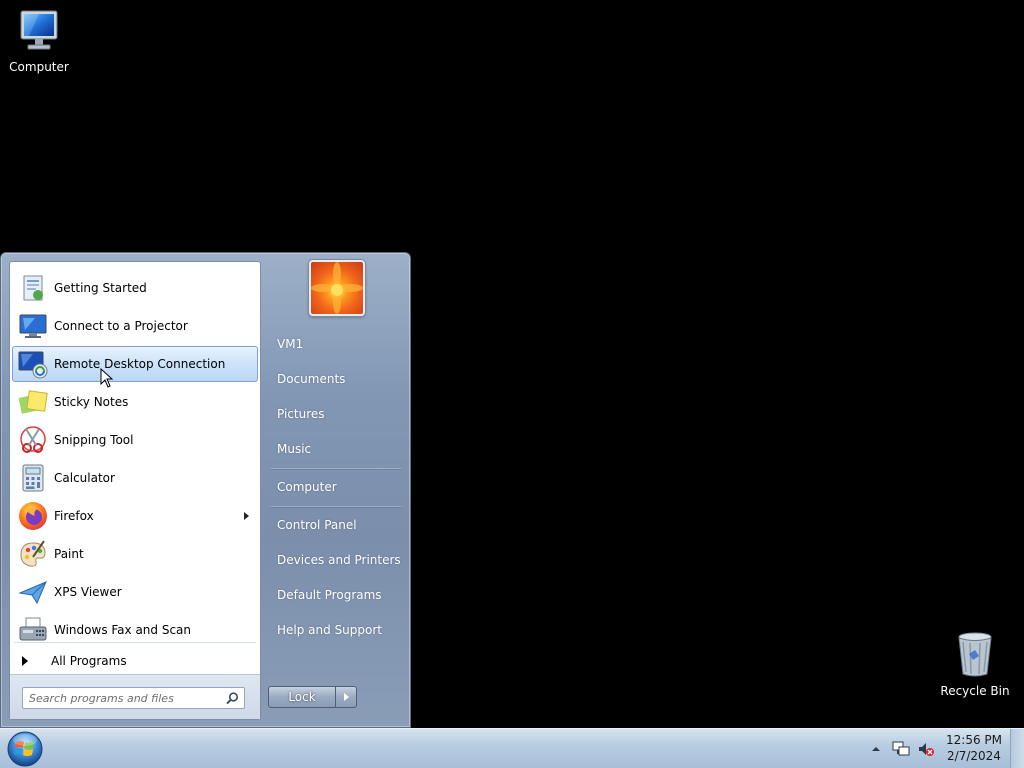 Image resolution: width=1024 pixels, height=768 pixels. What do you see at coordinates (246, 516) in the screenshot?
I see `submenu-arrow-icon` at bounding box center [246, 516].